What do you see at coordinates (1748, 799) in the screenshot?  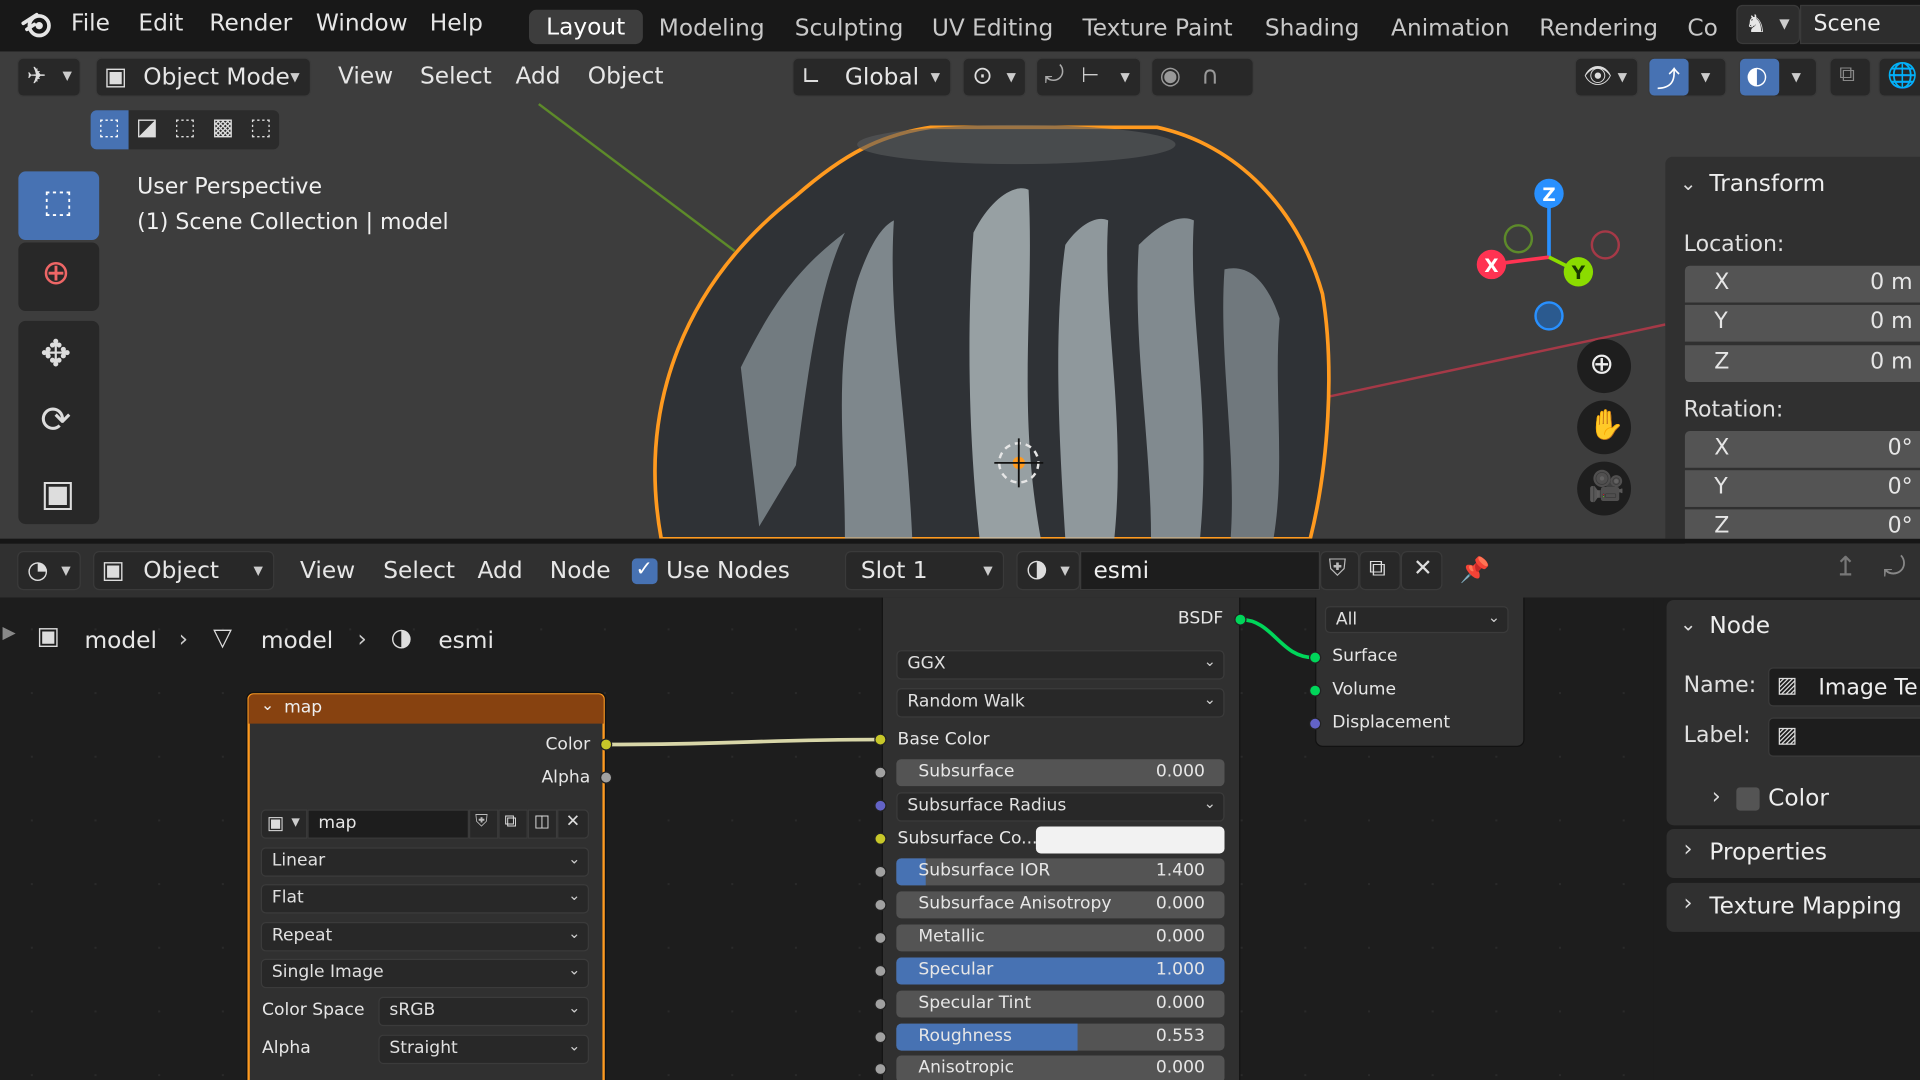 I see `color-checkbox` at bounding box center [1748, 799].